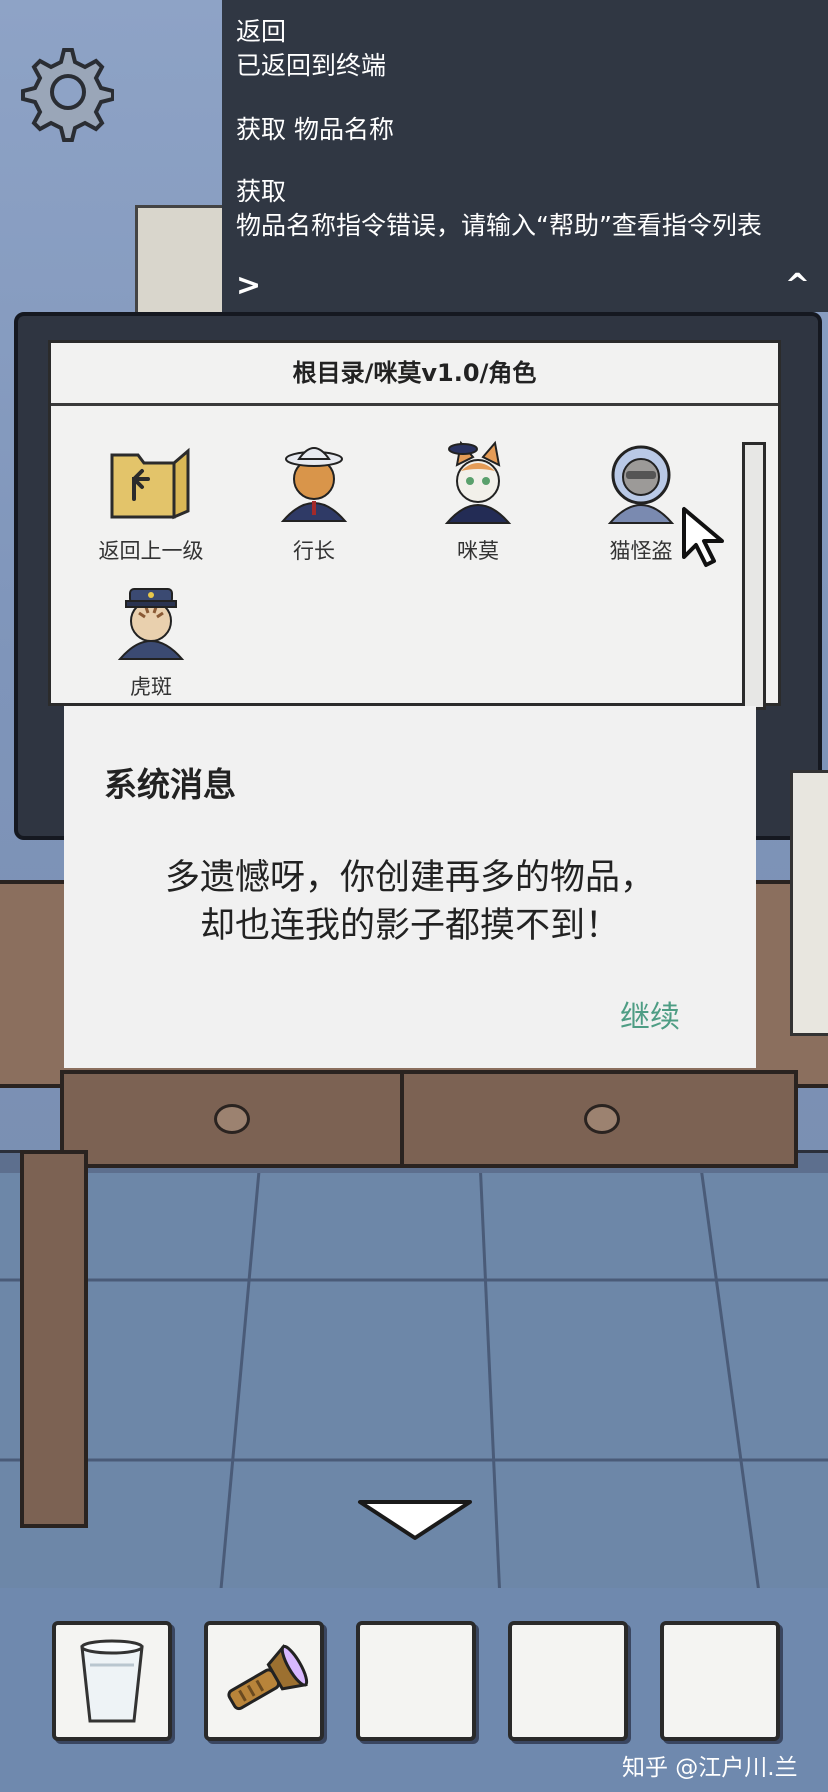  What do you see at coordinates (151, 551) in the screenshot?
I see `item-label: 返回上一级` at bounding box center [151, 551].